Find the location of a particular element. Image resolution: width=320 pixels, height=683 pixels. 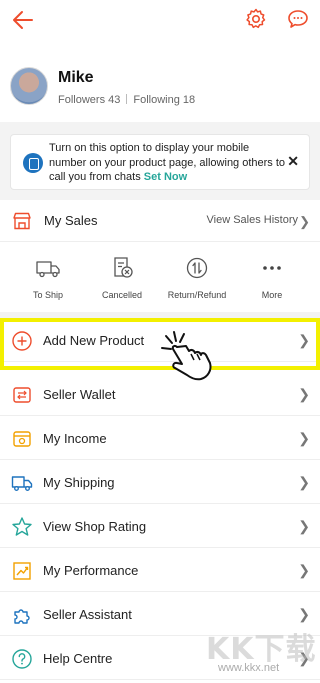

status-label: Cancelled is located at coordinates (122, 295).